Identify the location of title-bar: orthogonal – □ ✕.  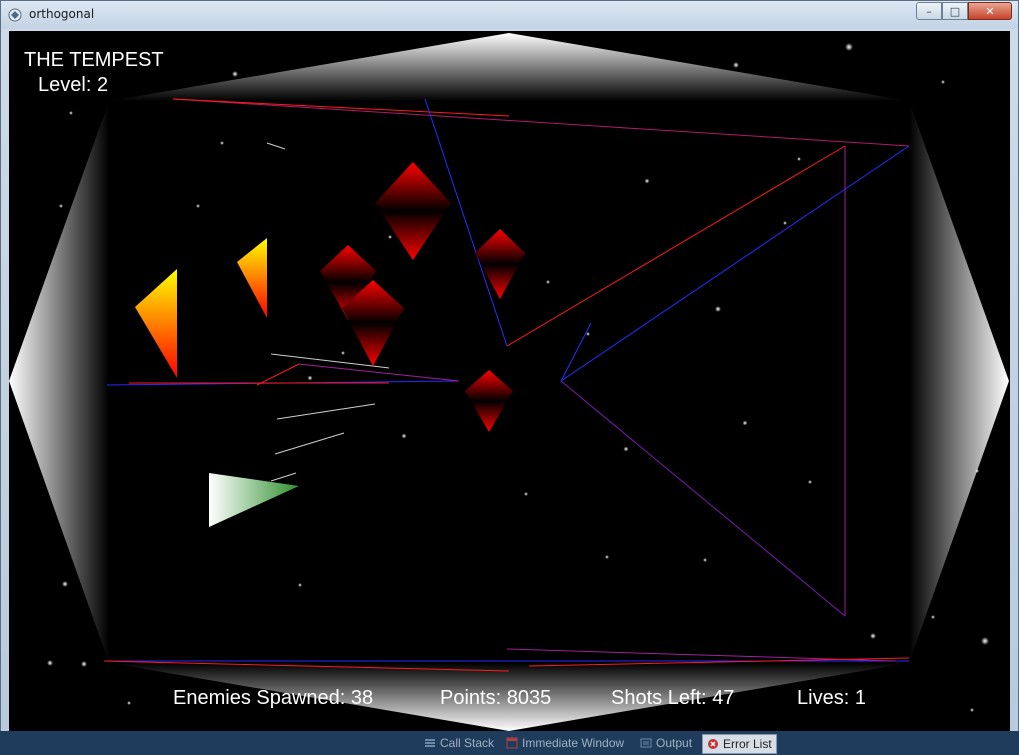
(509, 15).